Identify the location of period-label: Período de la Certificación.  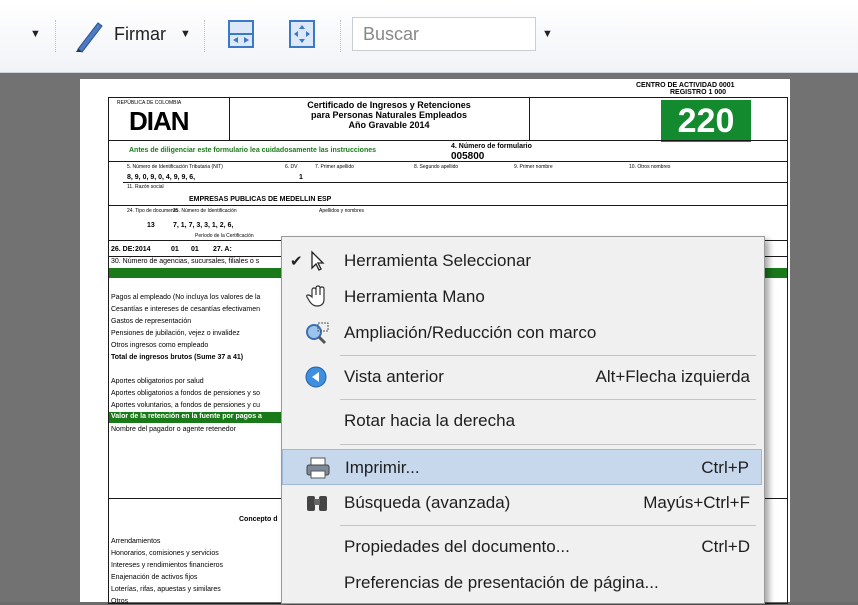
(224, 236).